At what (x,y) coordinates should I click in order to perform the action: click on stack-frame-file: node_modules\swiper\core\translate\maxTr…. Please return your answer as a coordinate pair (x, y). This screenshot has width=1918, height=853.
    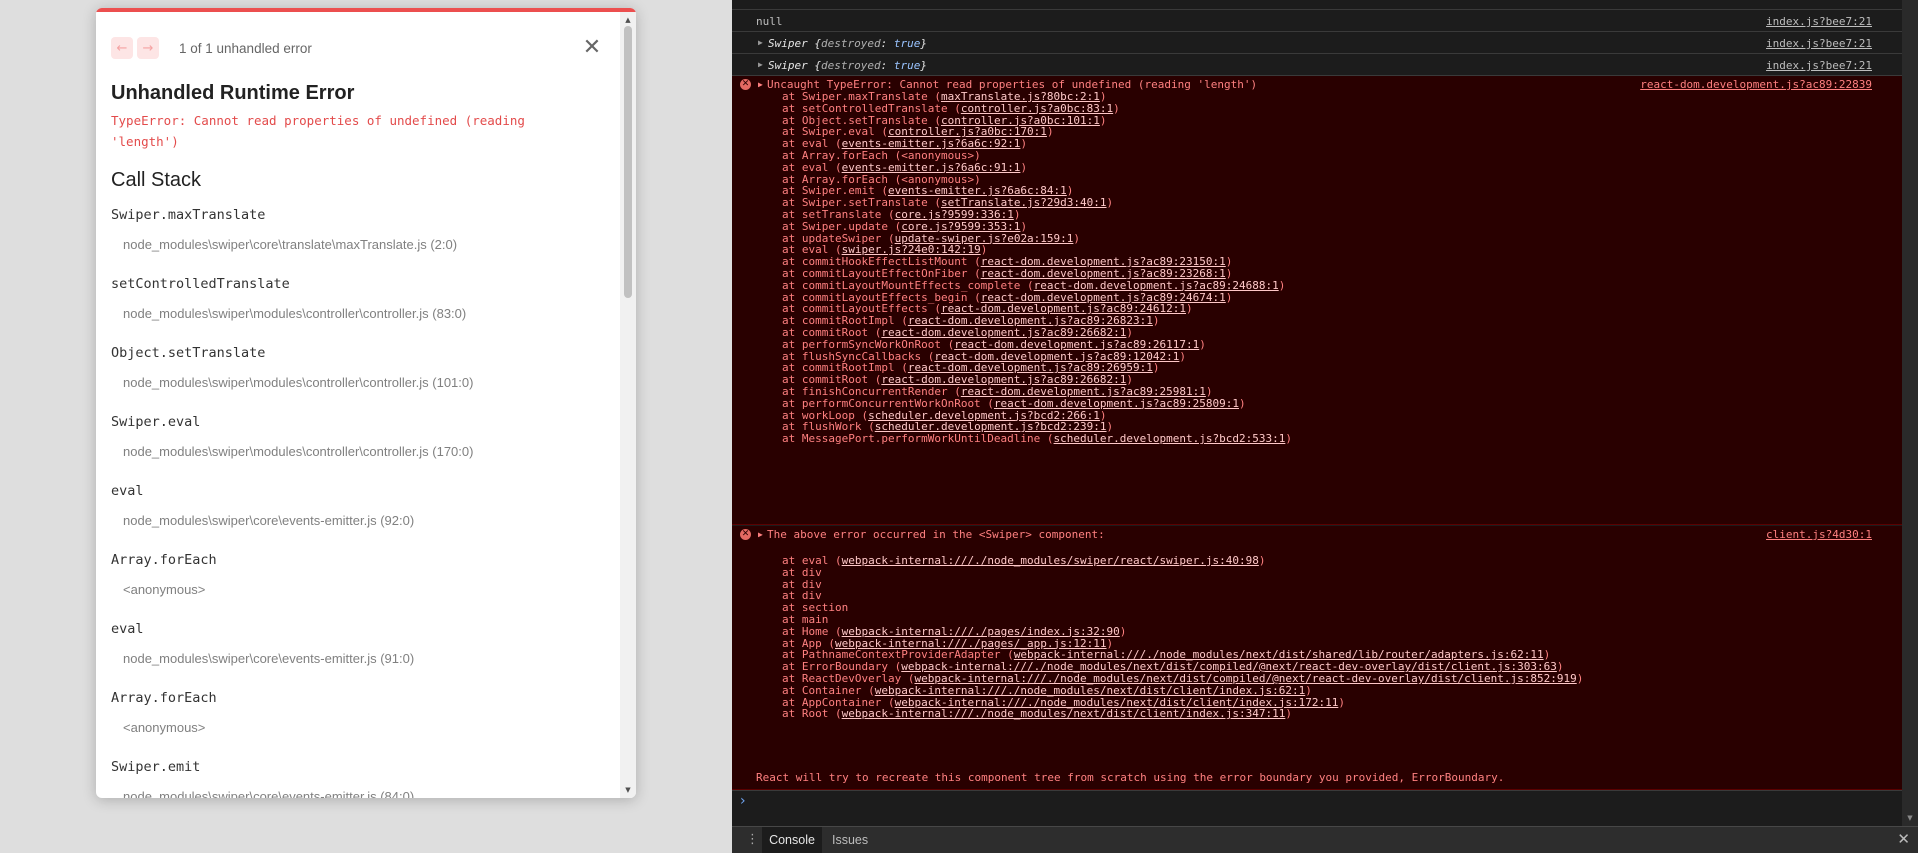
    Looking at the image, I should click on (290, 244).